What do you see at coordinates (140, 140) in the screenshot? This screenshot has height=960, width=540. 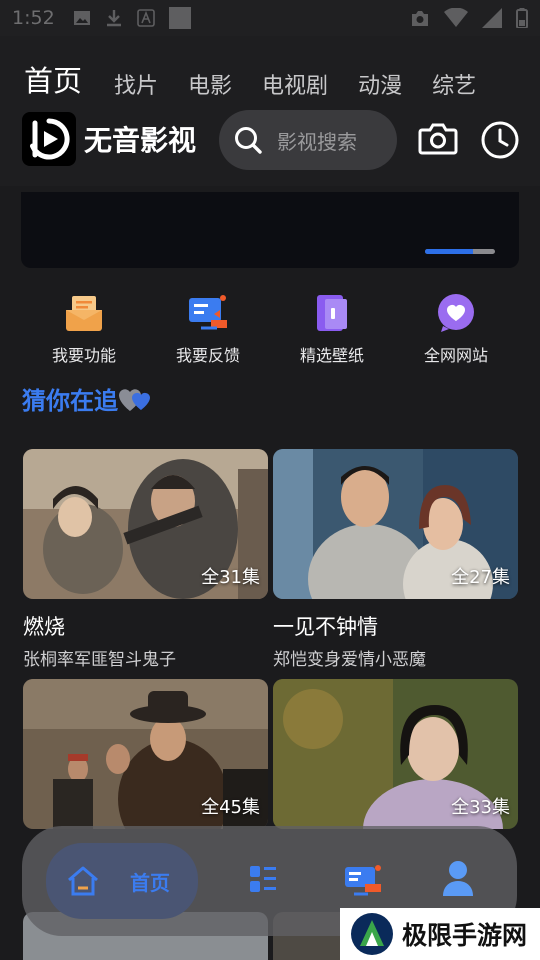 I see `app-name: 无音影视` at bounding box center [140, 140].